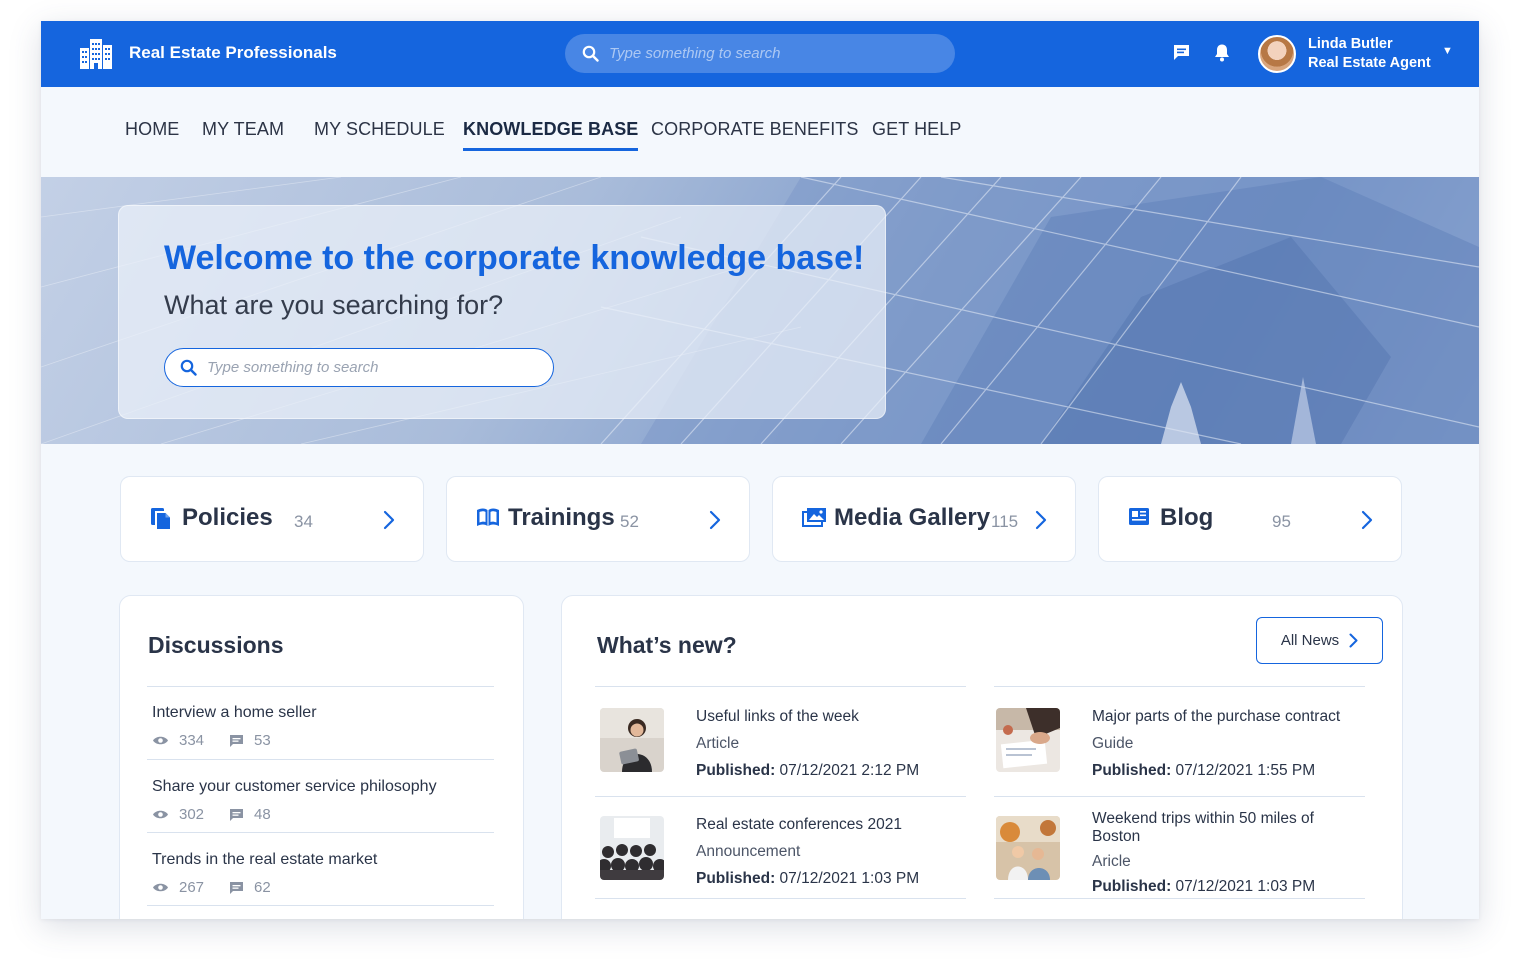 The height and width of the screenshot is (980, 1520). I want to click on hero-search, so click(359, 367).